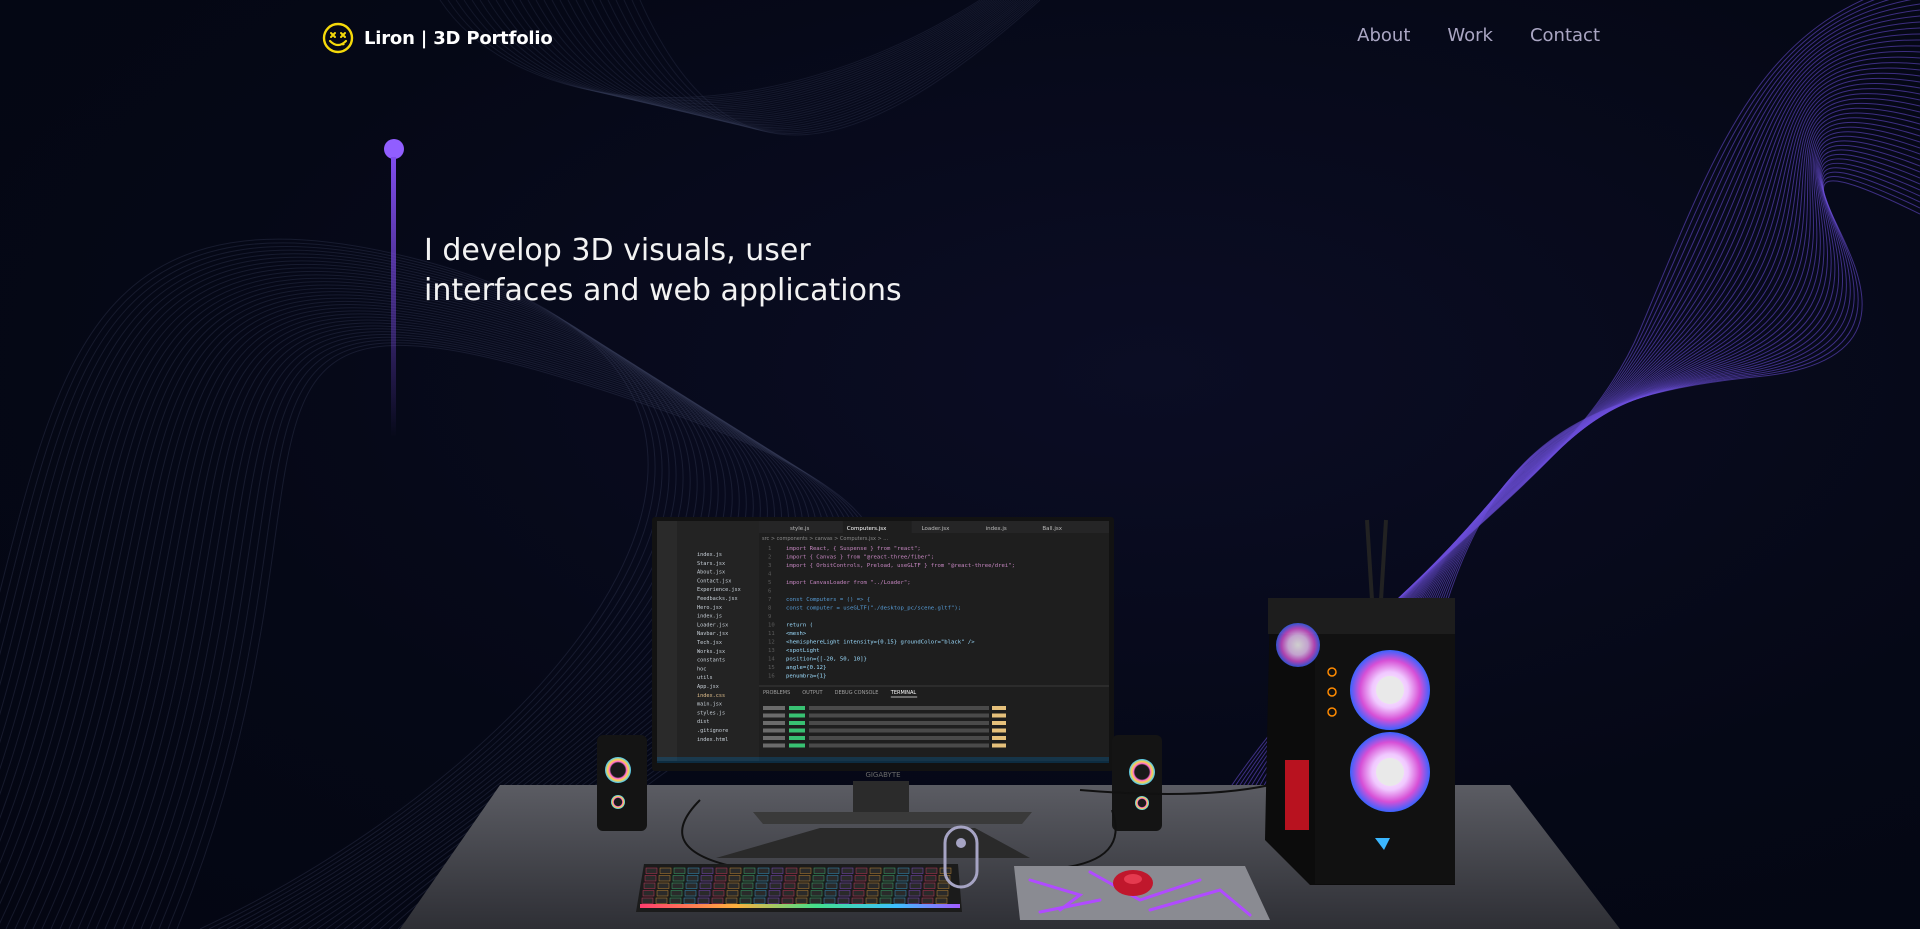 This screenshot has width=1920, height=929. Describe the element at coordinates (857, 693) in the screenshot. I see `panel-tab: DEBUG CONSOLE` at that location.